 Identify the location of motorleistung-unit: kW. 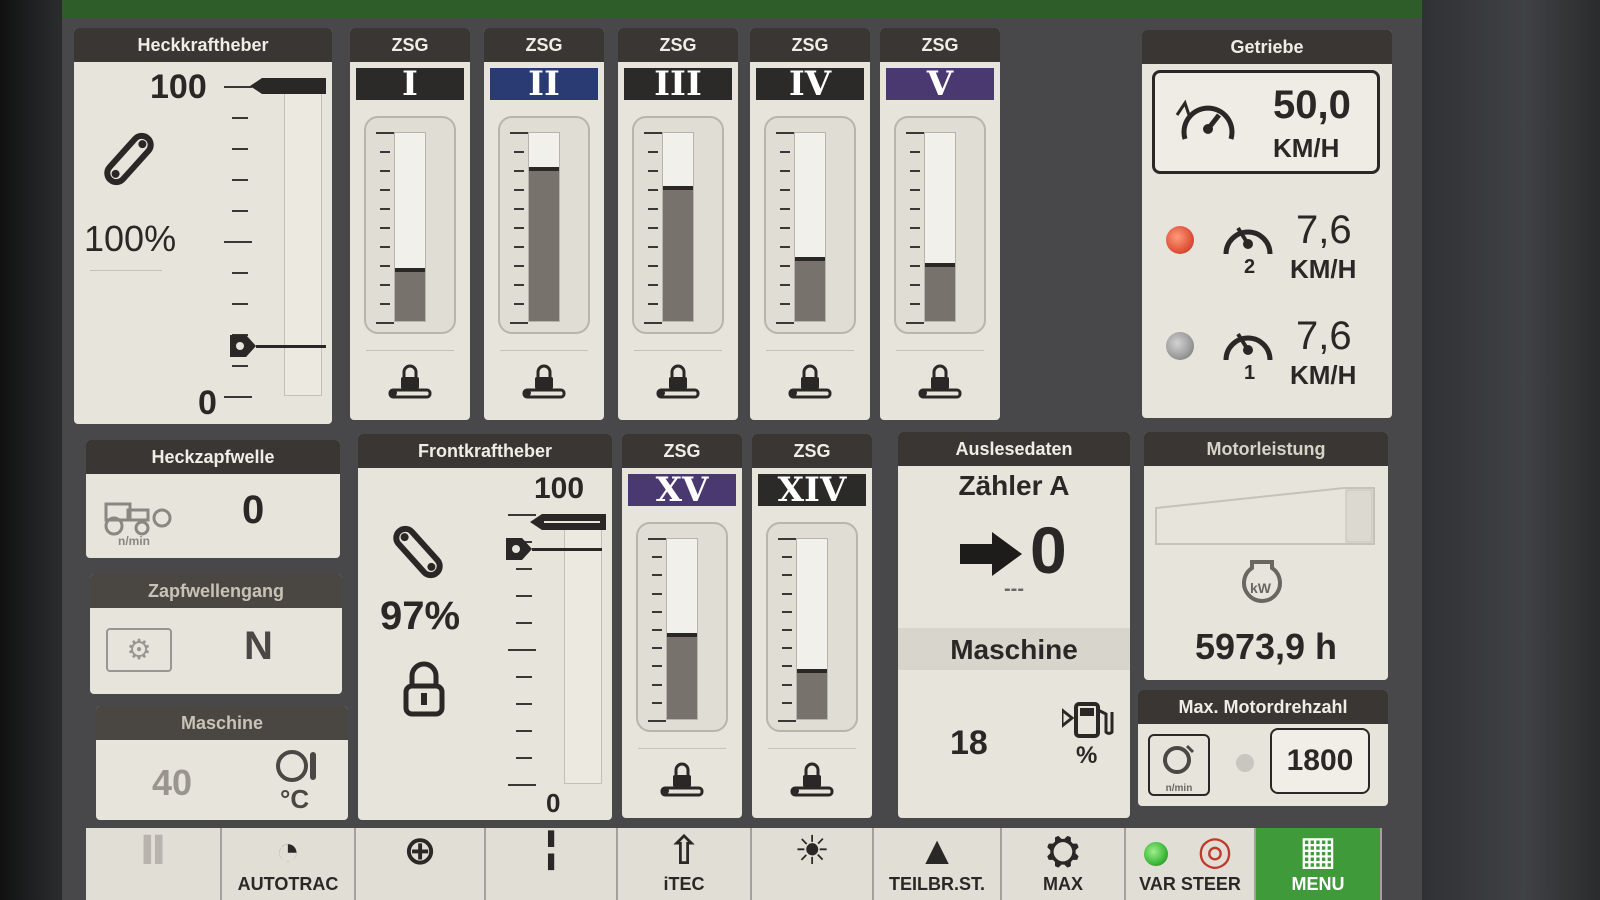
(1260, 588).